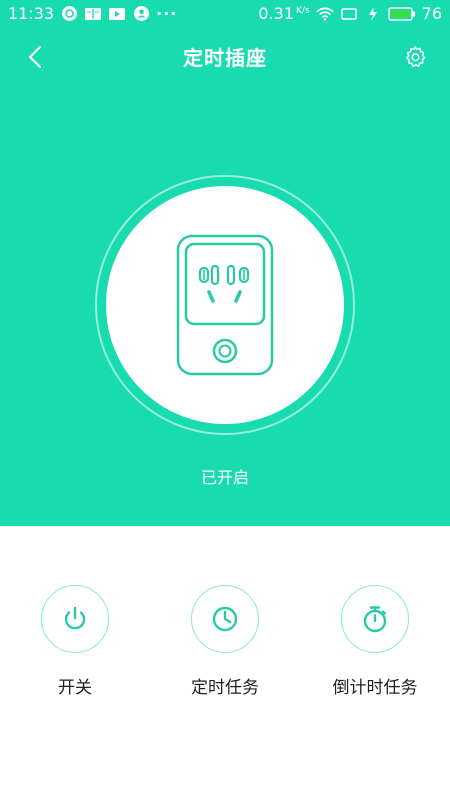 The width and height of the screenshot is (450, 800). Describe the element at coordinates (225, 15) in the screenshot. I see `status-bar: 11:33 ··· 0.31 K/s 76` at that location.